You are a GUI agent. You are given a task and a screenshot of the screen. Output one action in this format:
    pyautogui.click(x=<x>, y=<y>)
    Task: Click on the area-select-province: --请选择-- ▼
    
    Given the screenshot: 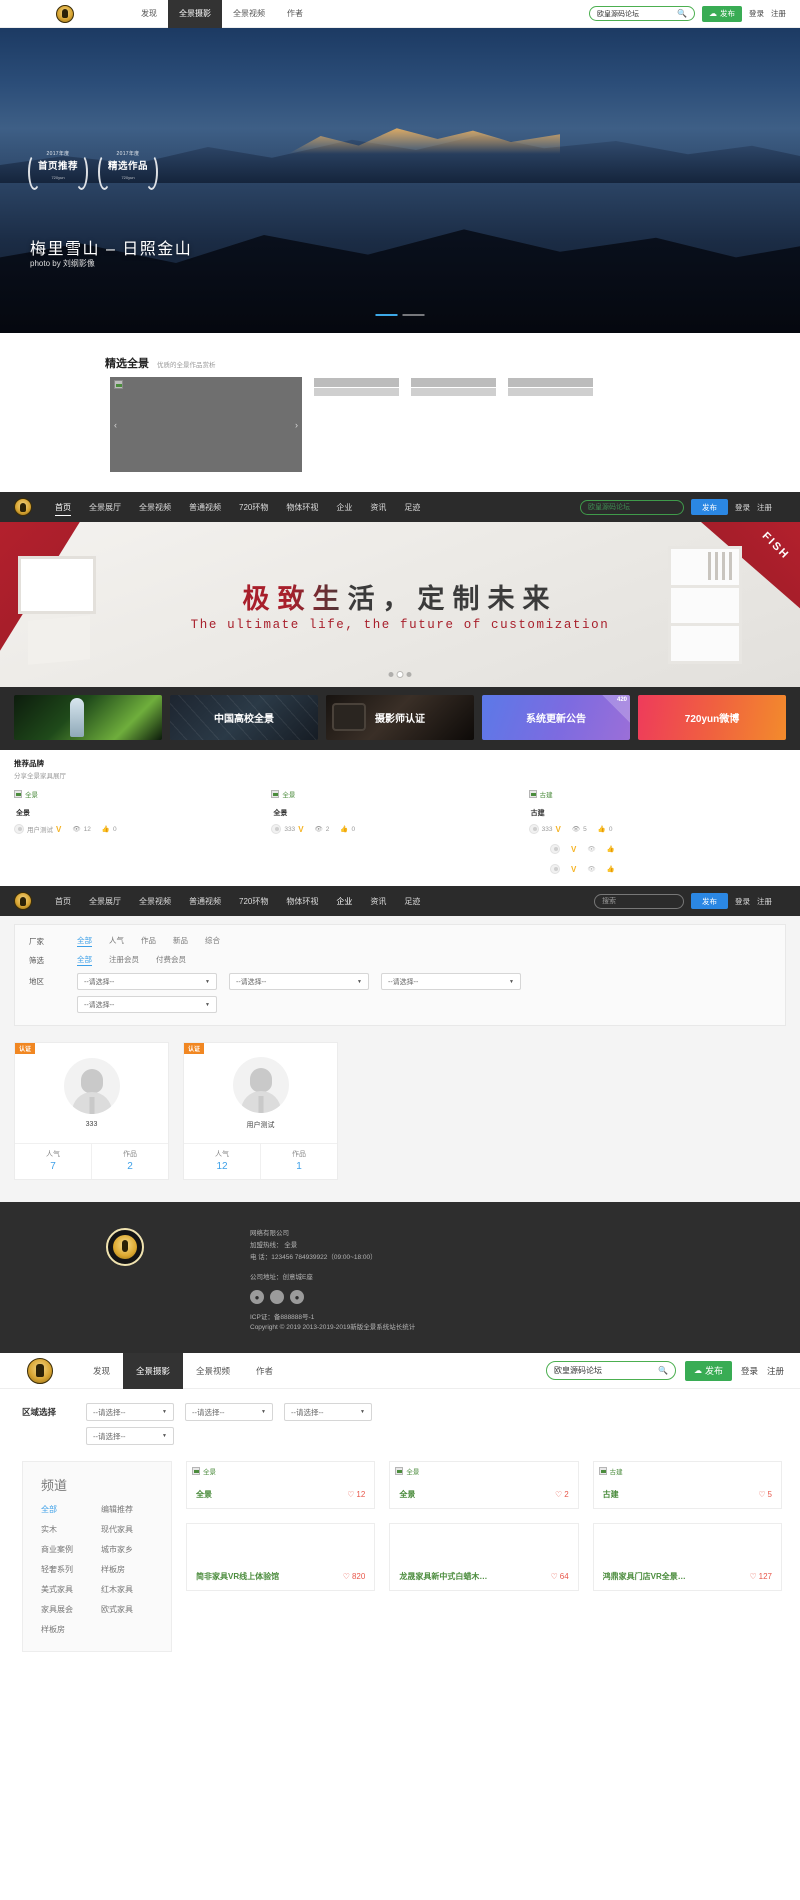 What is the action you would take?
    pyautogui.click(x=130, y=1412)
    